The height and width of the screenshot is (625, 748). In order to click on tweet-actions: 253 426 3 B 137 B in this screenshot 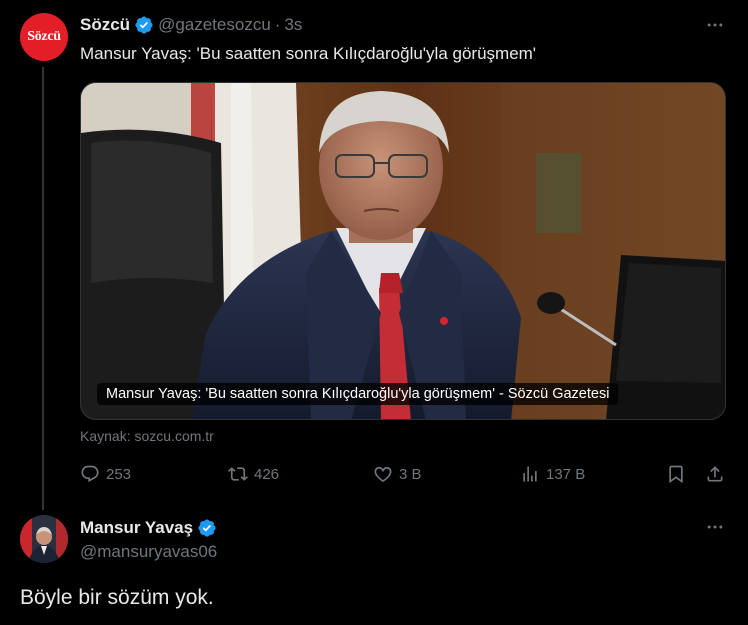, I will do `click(405, 474)`.